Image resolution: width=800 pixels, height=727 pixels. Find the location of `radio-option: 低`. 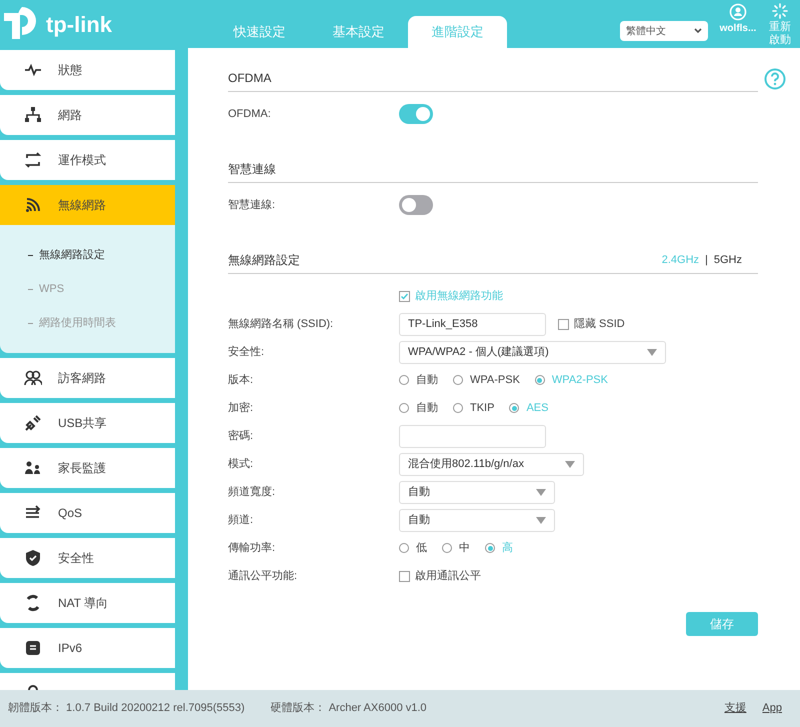

radio-option: 低 is located at coordinates (413, 548).